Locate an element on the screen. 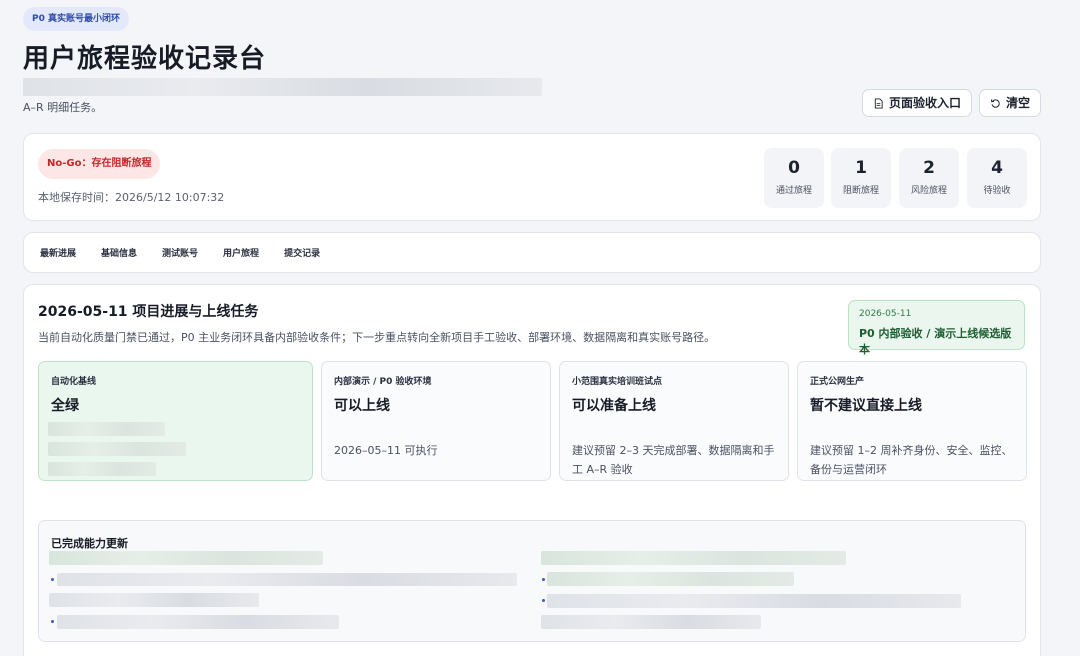 Image resolution: width=1080 pixels, height=656 pixels. progress-title: 2026-05-11 项目进展与上线任务 is located at coordinates (148, 312).